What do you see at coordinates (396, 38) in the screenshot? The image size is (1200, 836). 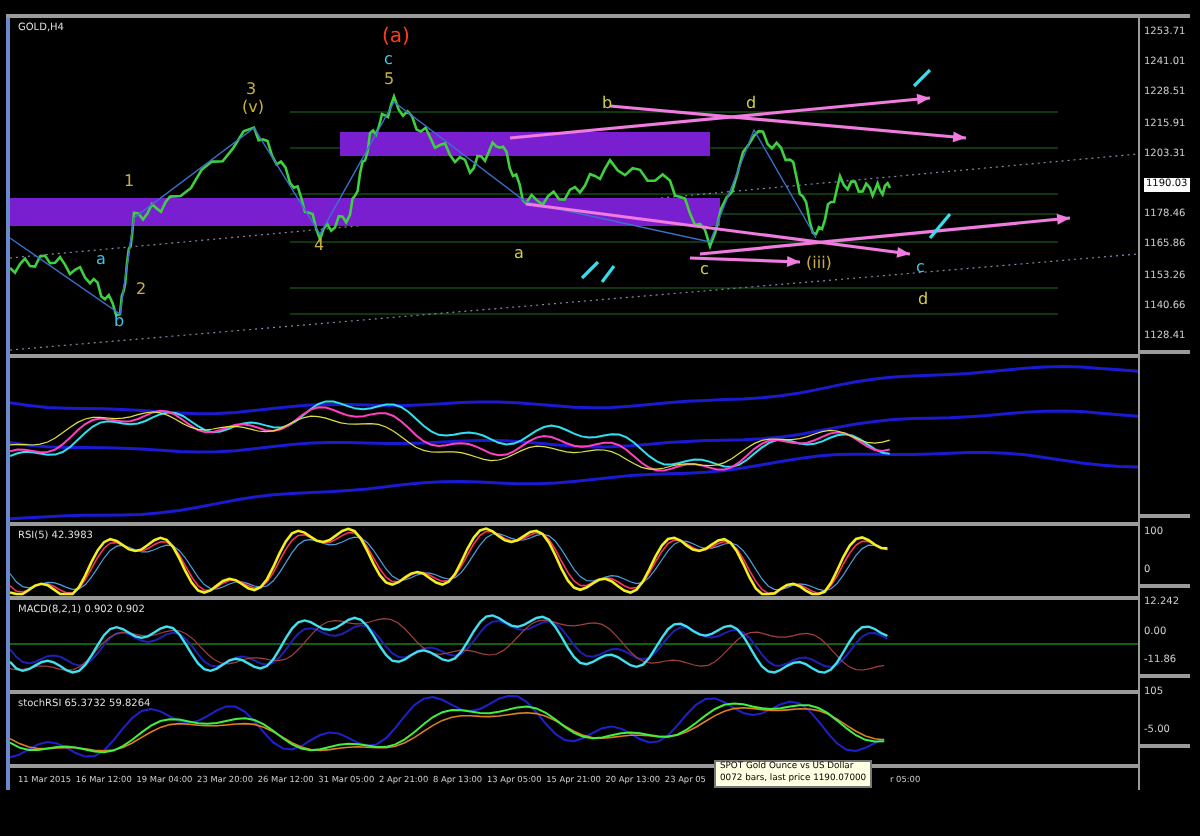 I see `wave-label: (a)` at bounding box center [396, 38].